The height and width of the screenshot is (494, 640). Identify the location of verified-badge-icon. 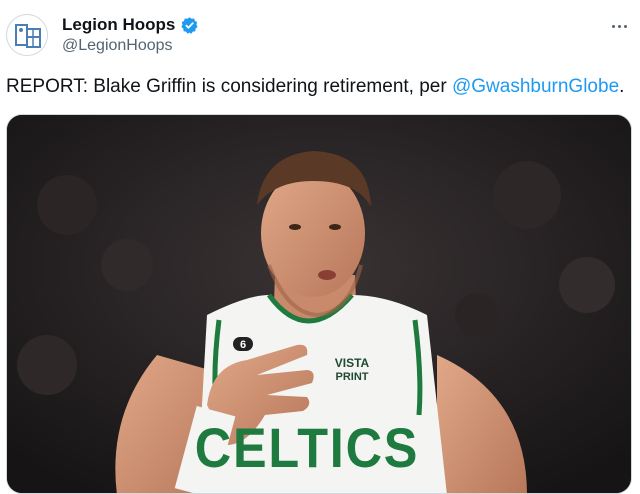
(189, 25).